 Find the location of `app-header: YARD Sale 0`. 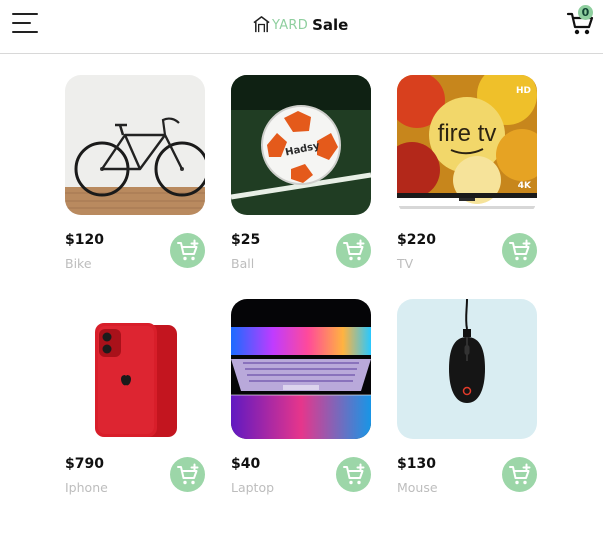

app-header: YARD Sale 0 is located at coordinates (301, 27).